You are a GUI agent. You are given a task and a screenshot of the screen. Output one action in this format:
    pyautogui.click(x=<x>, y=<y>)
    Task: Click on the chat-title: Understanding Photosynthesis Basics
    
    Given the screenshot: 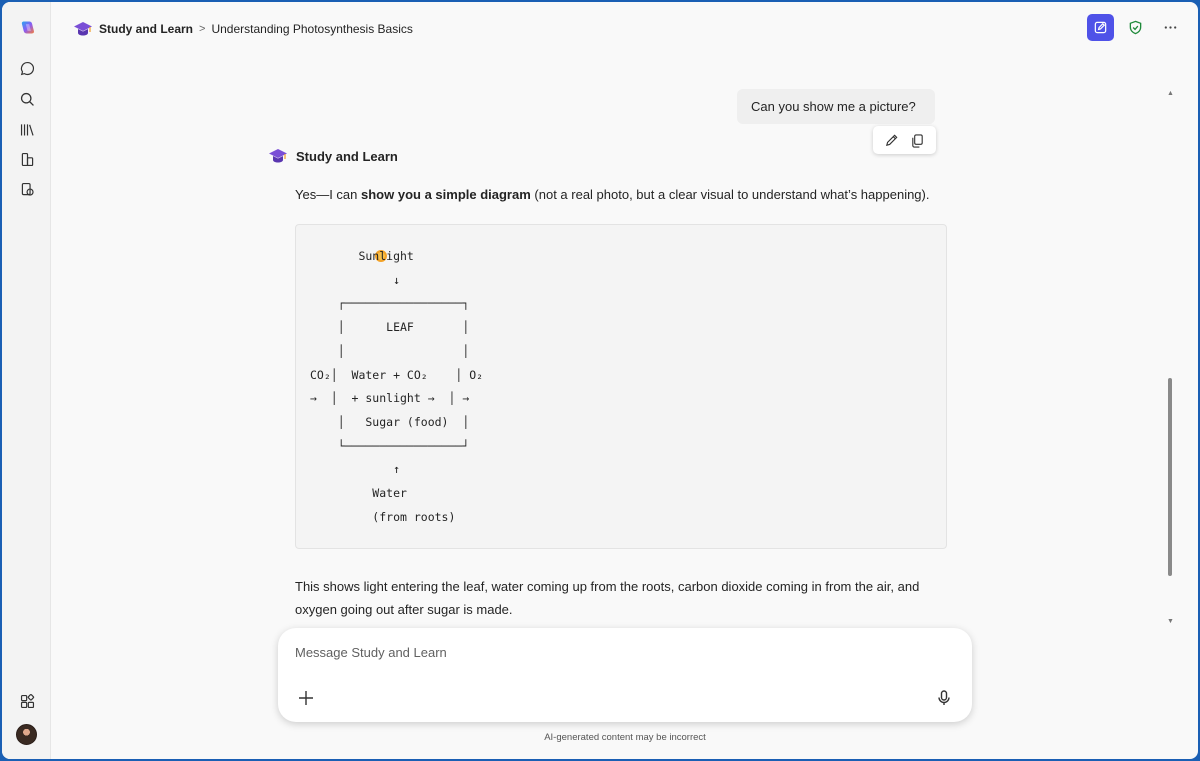 What is the action you would take?
    pyautogui.click(x=312, y=29)
    